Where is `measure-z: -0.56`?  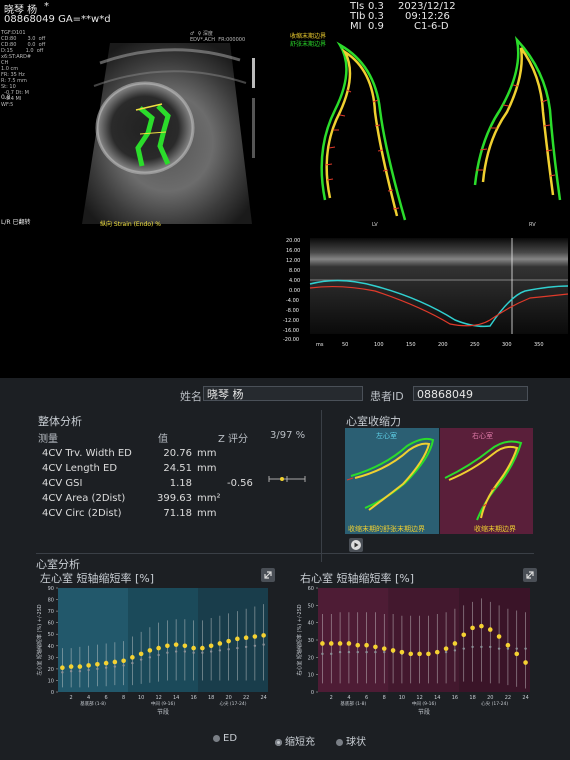
measure-z: -0.56 is located at coordinates (240, 483).